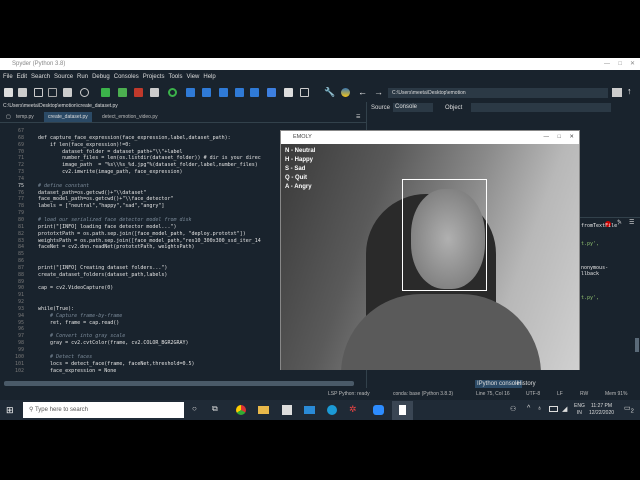 The image size is (640, 480). Describe the element at coordinates (82, 336) in the screenshot. I see `code-text: # Convert into gray scale` at that location.